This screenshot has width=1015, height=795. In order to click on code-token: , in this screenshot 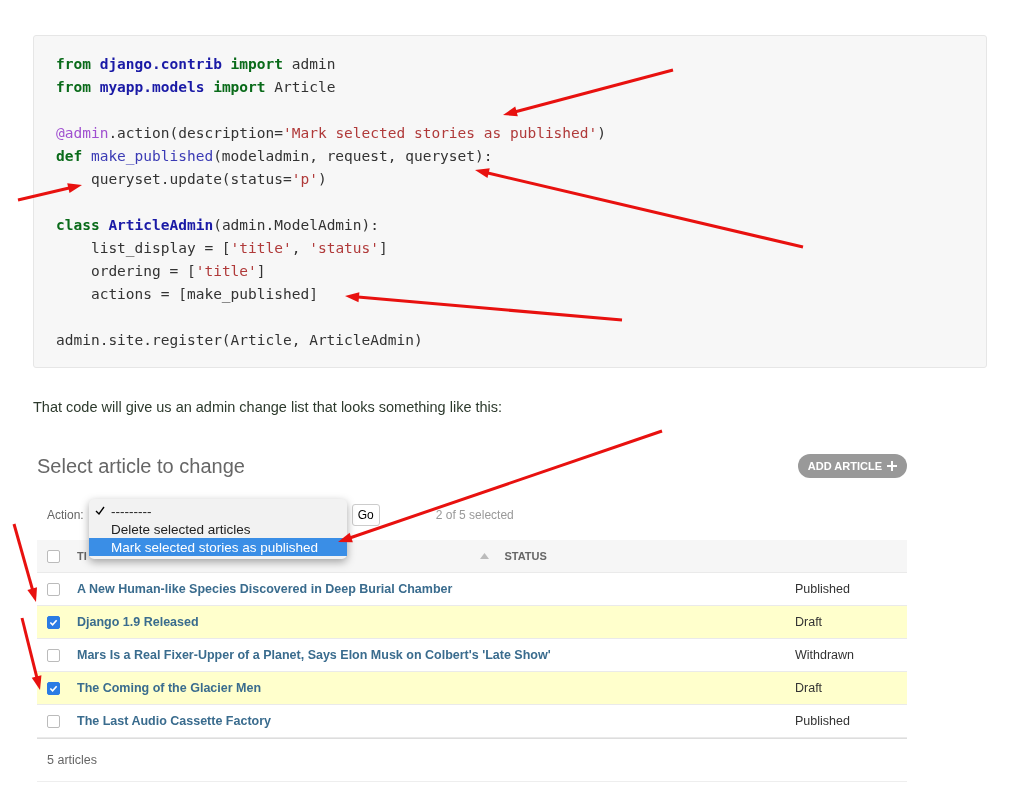, I will do `click(296, 248)`.